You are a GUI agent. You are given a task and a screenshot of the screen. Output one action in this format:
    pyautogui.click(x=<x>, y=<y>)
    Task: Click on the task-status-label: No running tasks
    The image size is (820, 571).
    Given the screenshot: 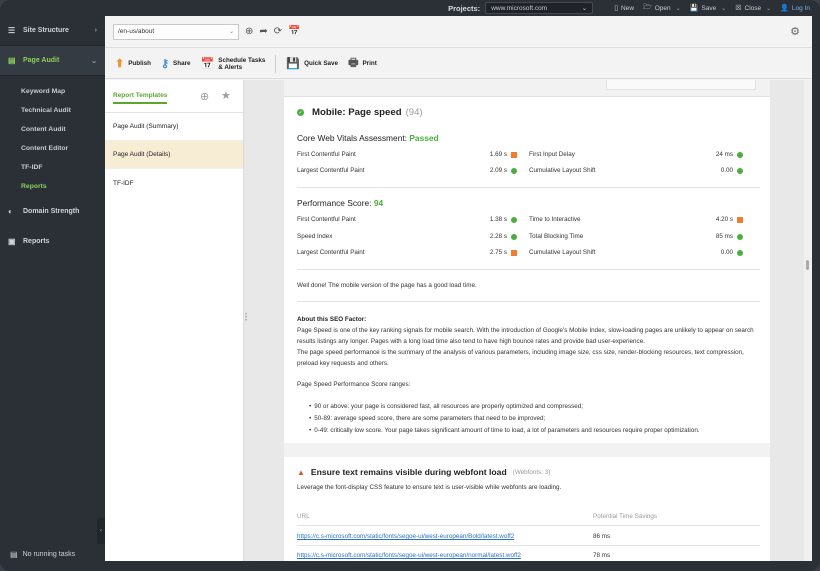 What is the action you would take?
    pyautogui.click(x=49, y=554)
    